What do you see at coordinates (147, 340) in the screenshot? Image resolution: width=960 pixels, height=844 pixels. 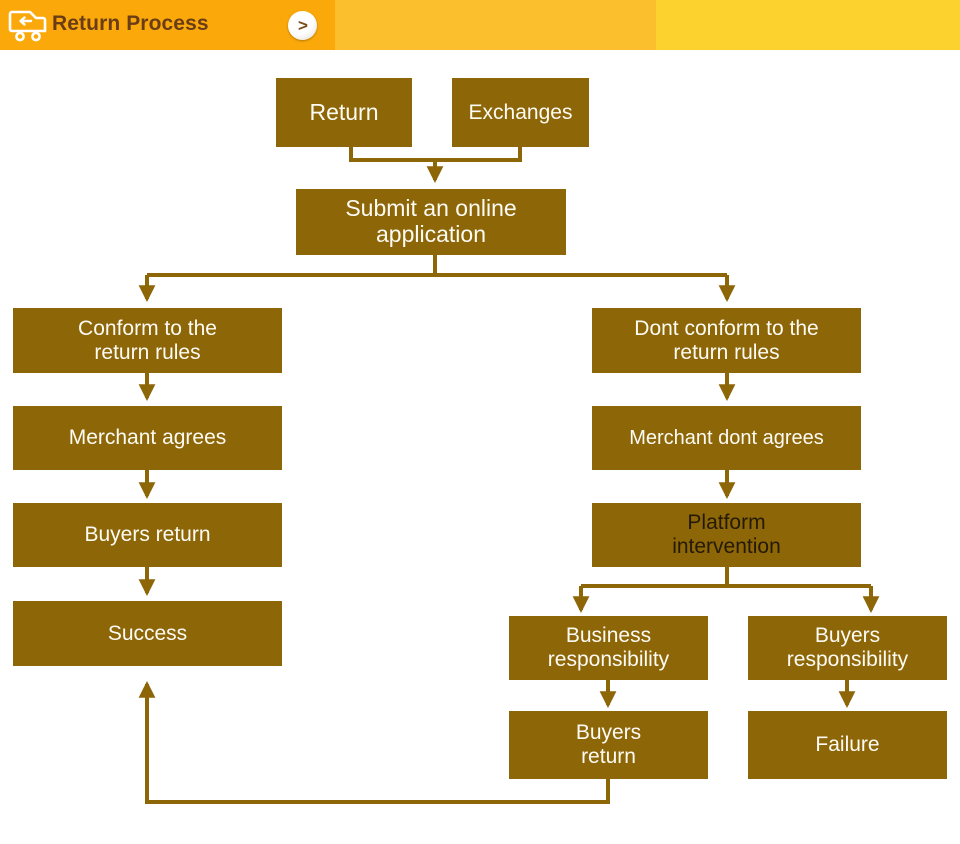 I see `node-conform-rules: Conform to the return rules` at bounding box center [147, 340].